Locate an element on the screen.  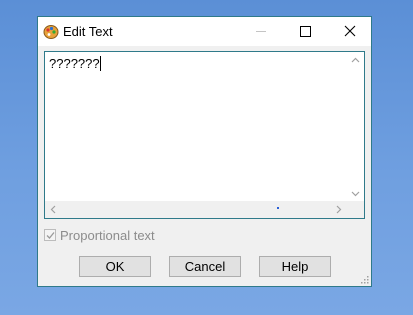
chevron-right-icon is located at coordinates (339, 209).